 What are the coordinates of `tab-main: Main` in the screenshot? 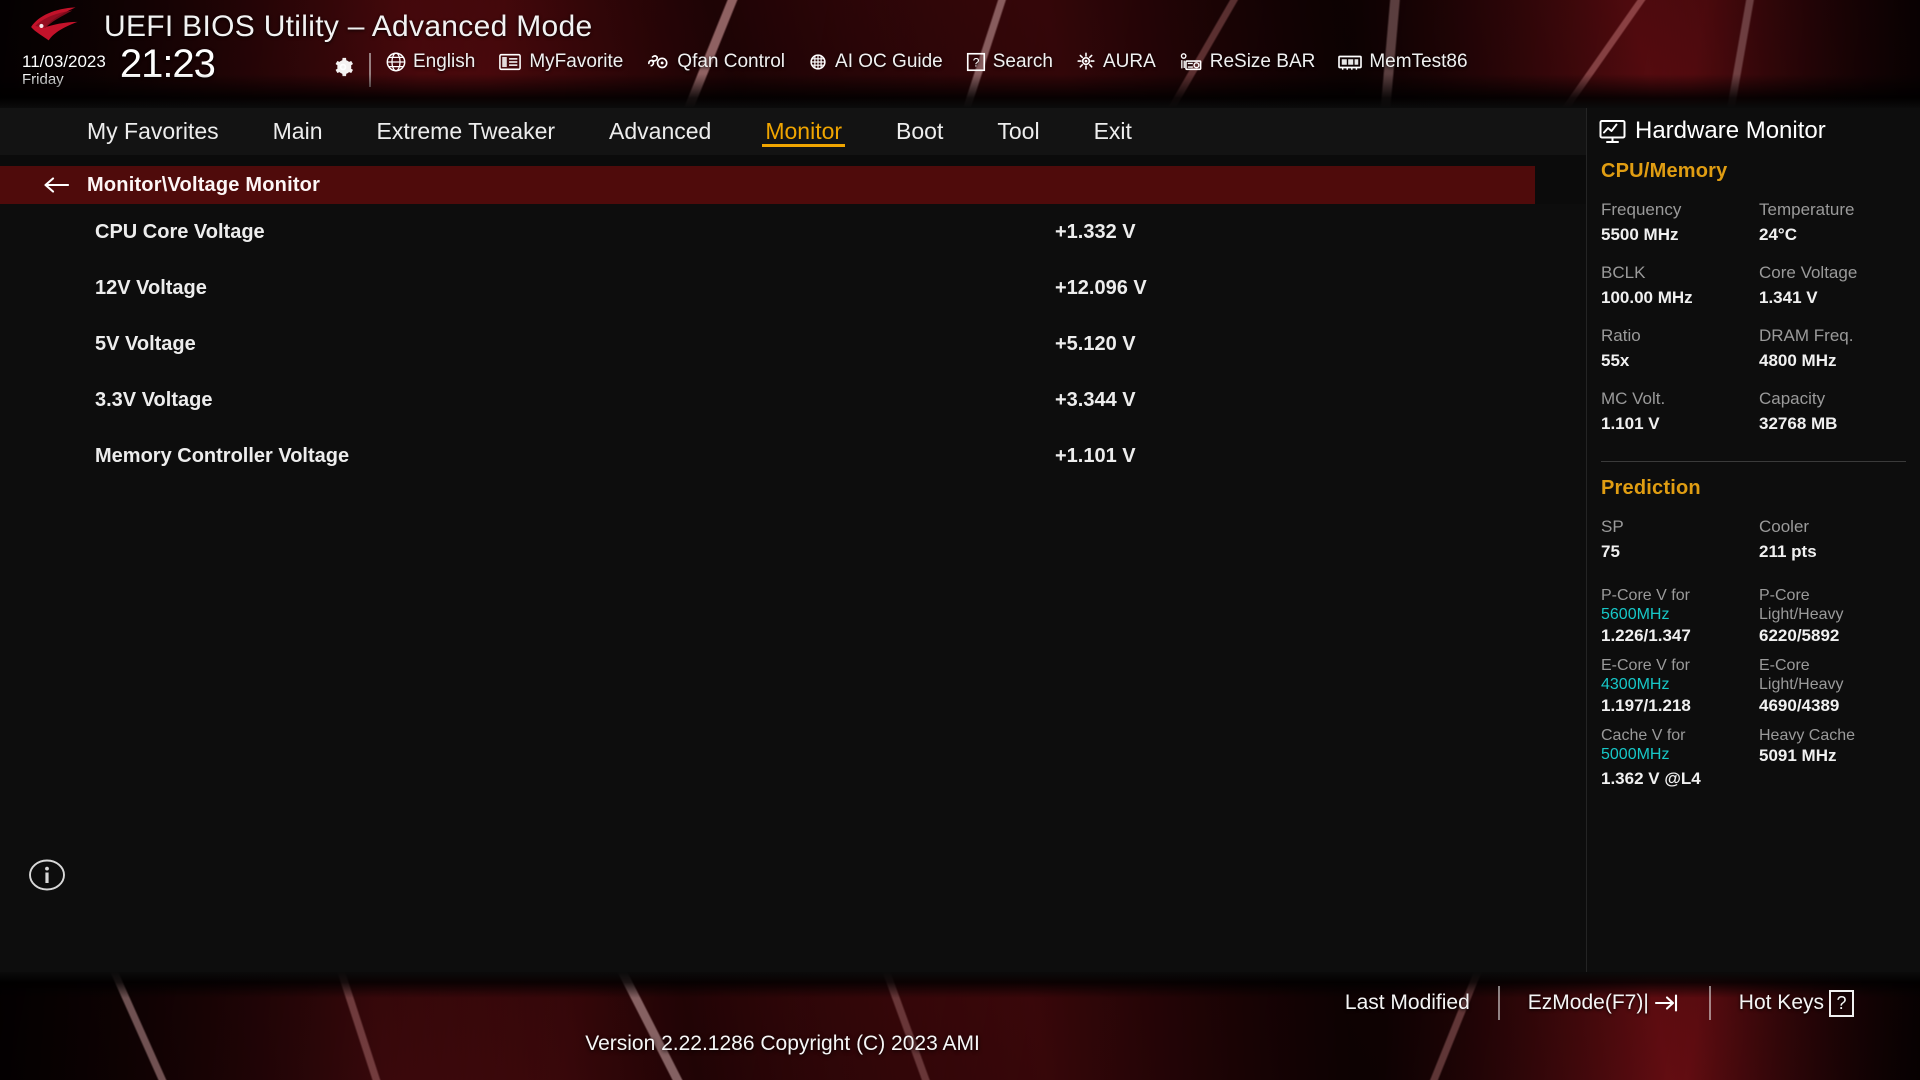 It's located at (298, 131).